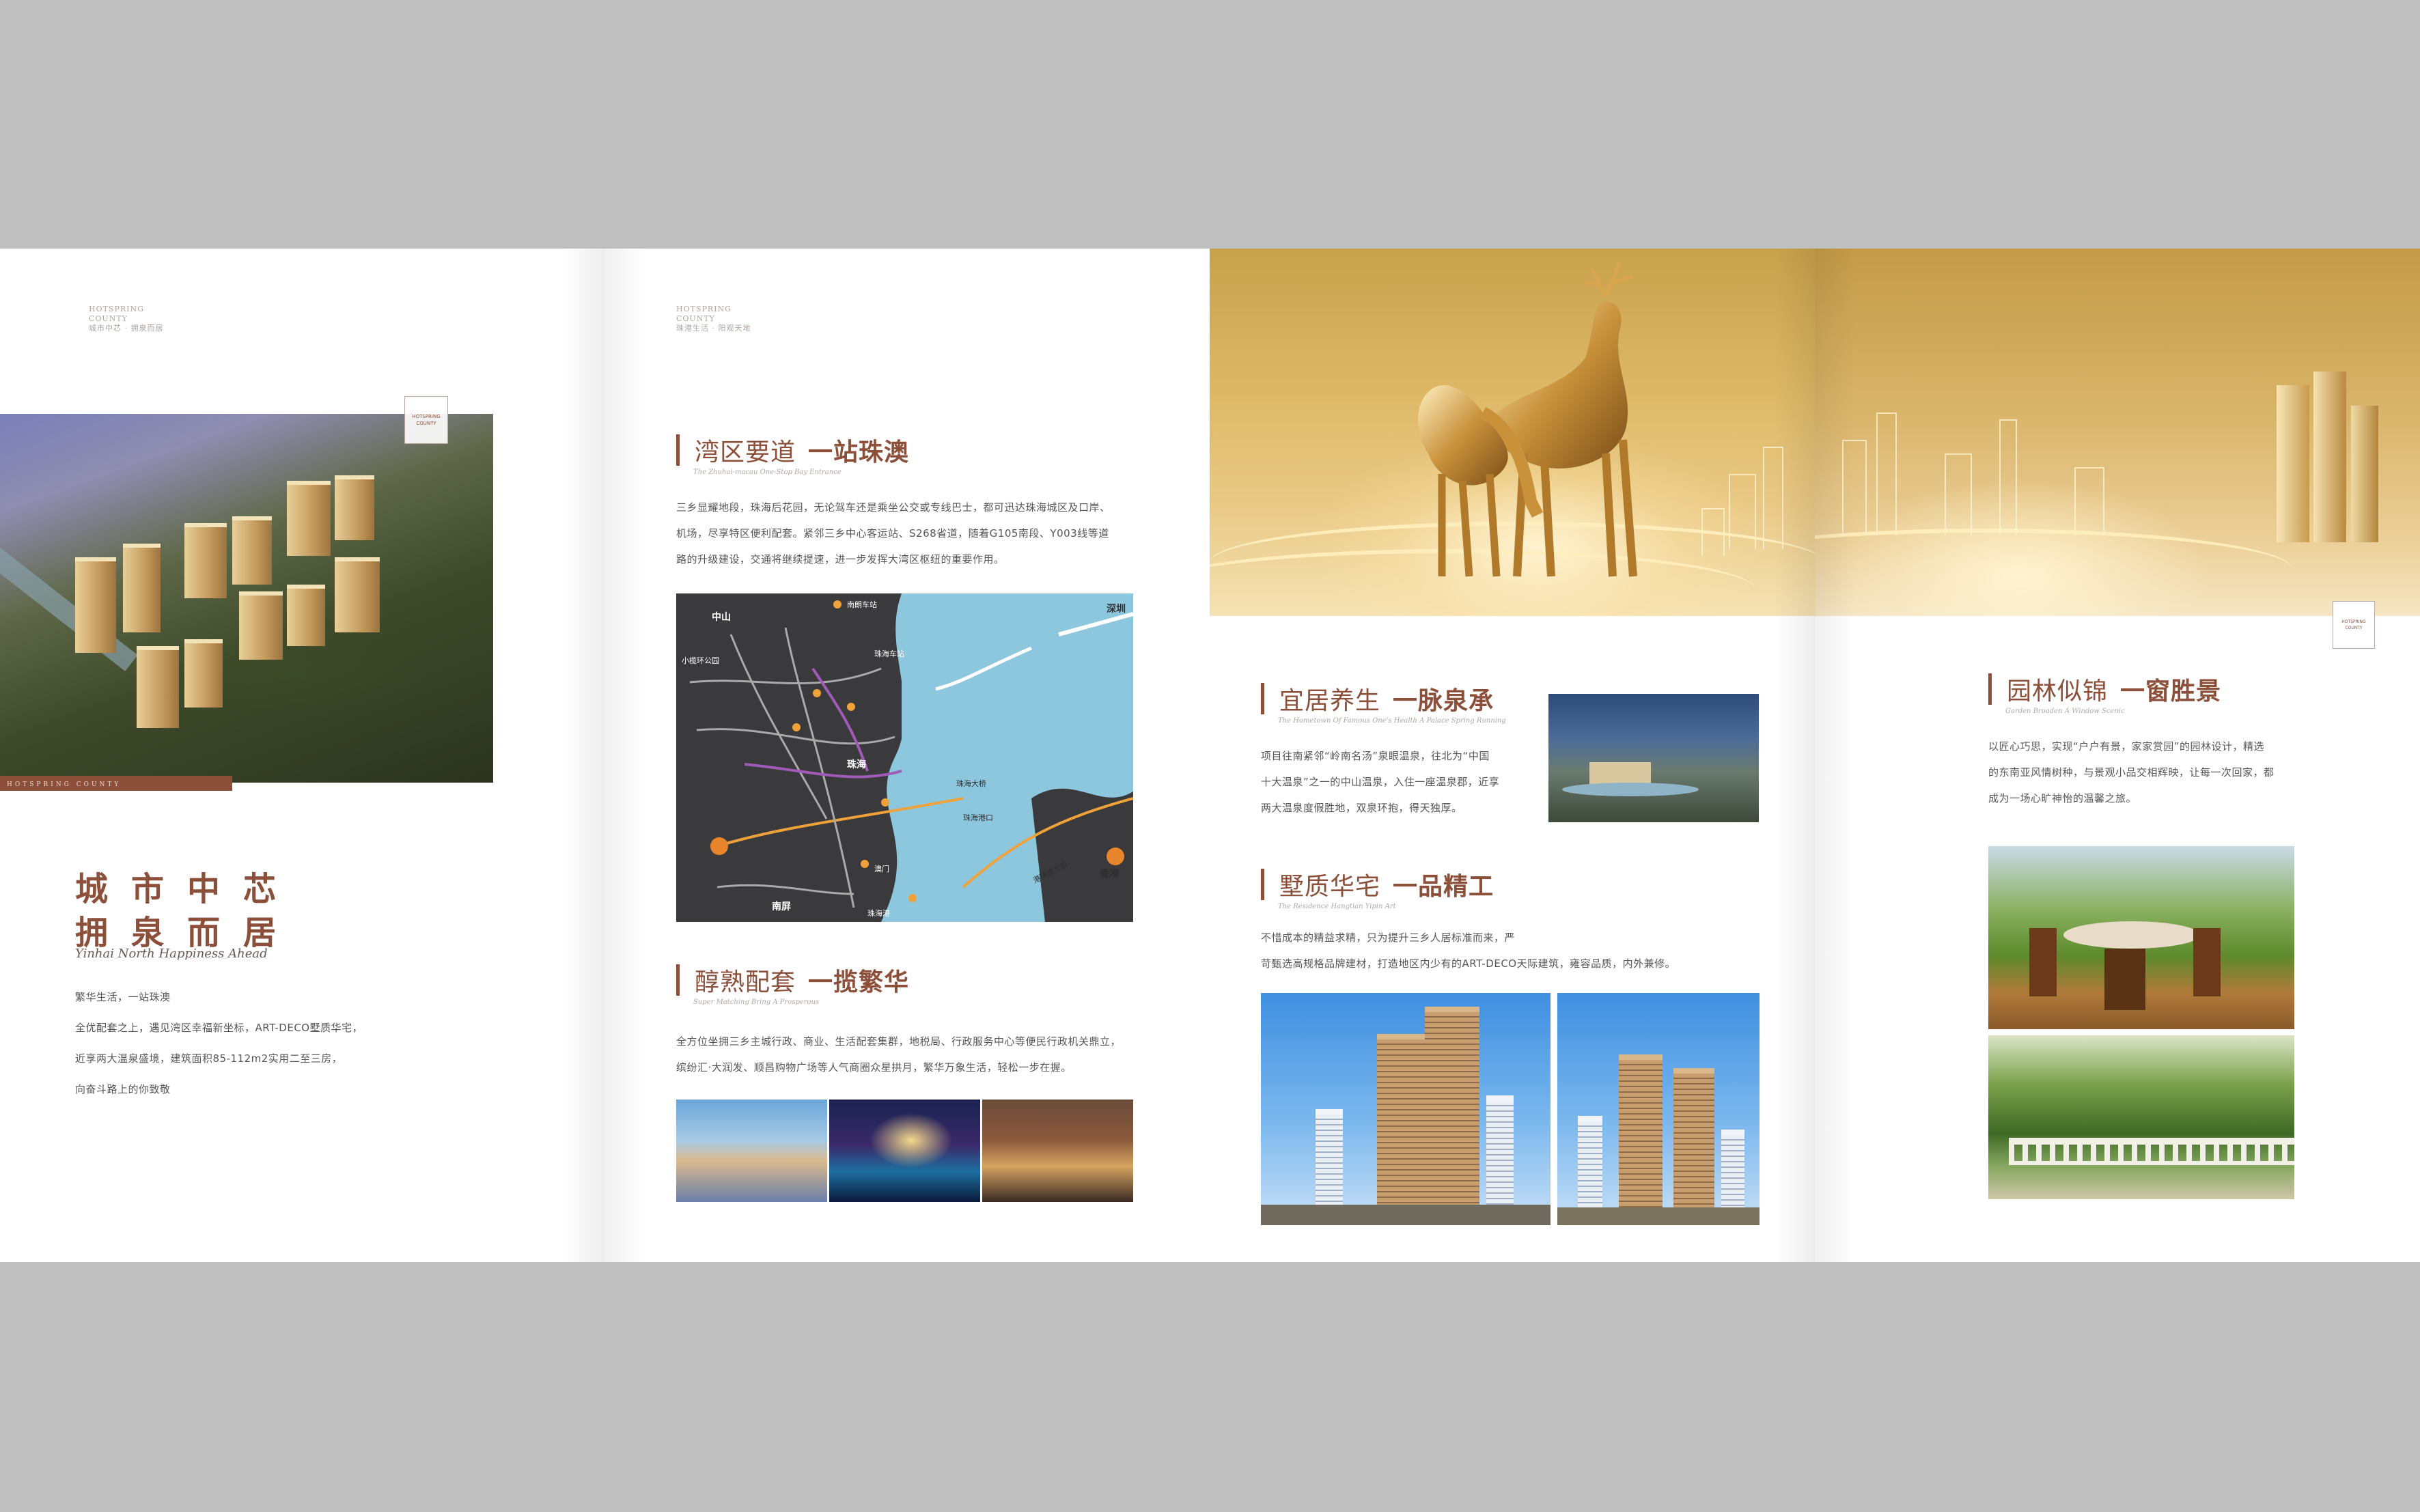  Describe the element at coordinates (1377, 884) in the screenshot. I see `section-heading-residence: 墅质华宅 一品精工` at that location.